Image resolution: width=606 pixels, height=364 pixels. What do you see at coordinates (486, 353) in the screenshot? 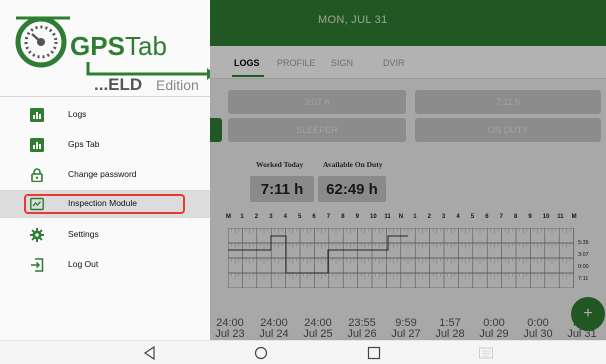
I see `keyboard-icon` at bounding box center [486, 353].